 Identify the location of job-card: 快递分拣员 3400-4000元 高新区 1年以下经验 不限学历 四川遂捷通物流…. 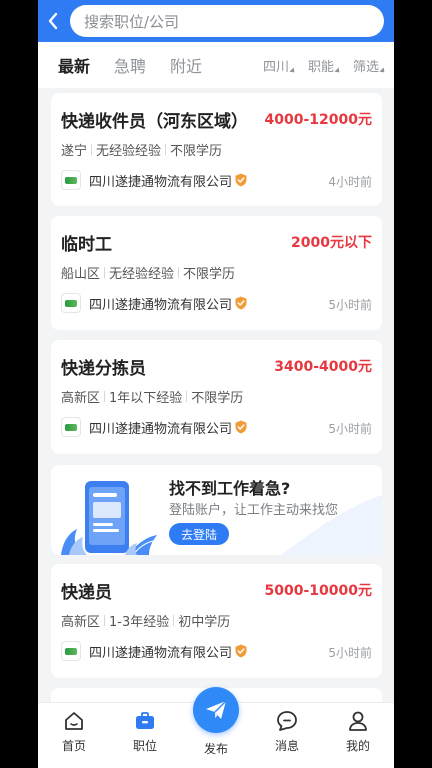
(216, 397).